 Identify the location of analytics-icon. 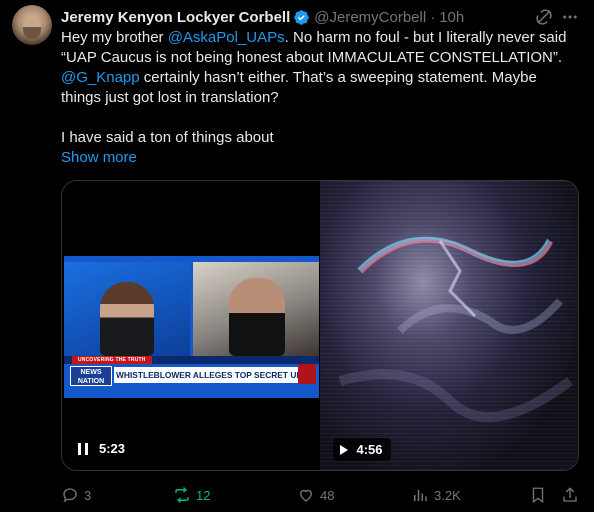
(420, 495).